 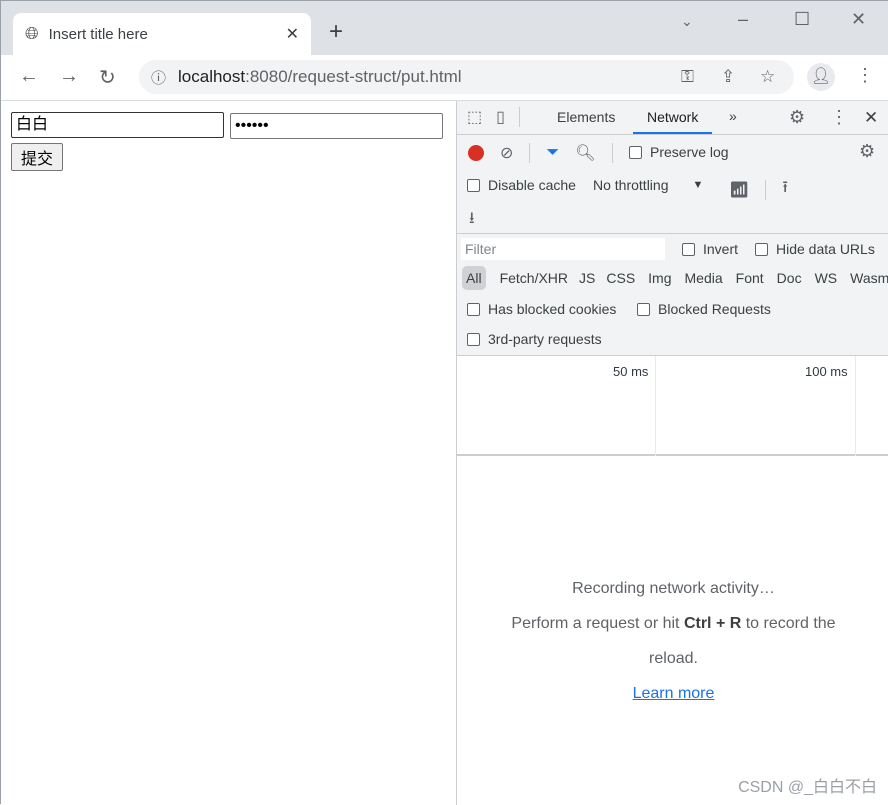 I want to click on close-tab-icon: ✕, so click(x=292, y=34).